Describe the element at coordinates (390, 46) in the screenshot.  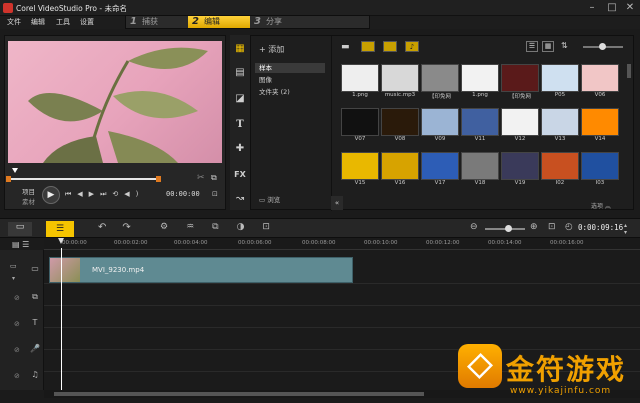
I see `photo-filter-button` at that location.